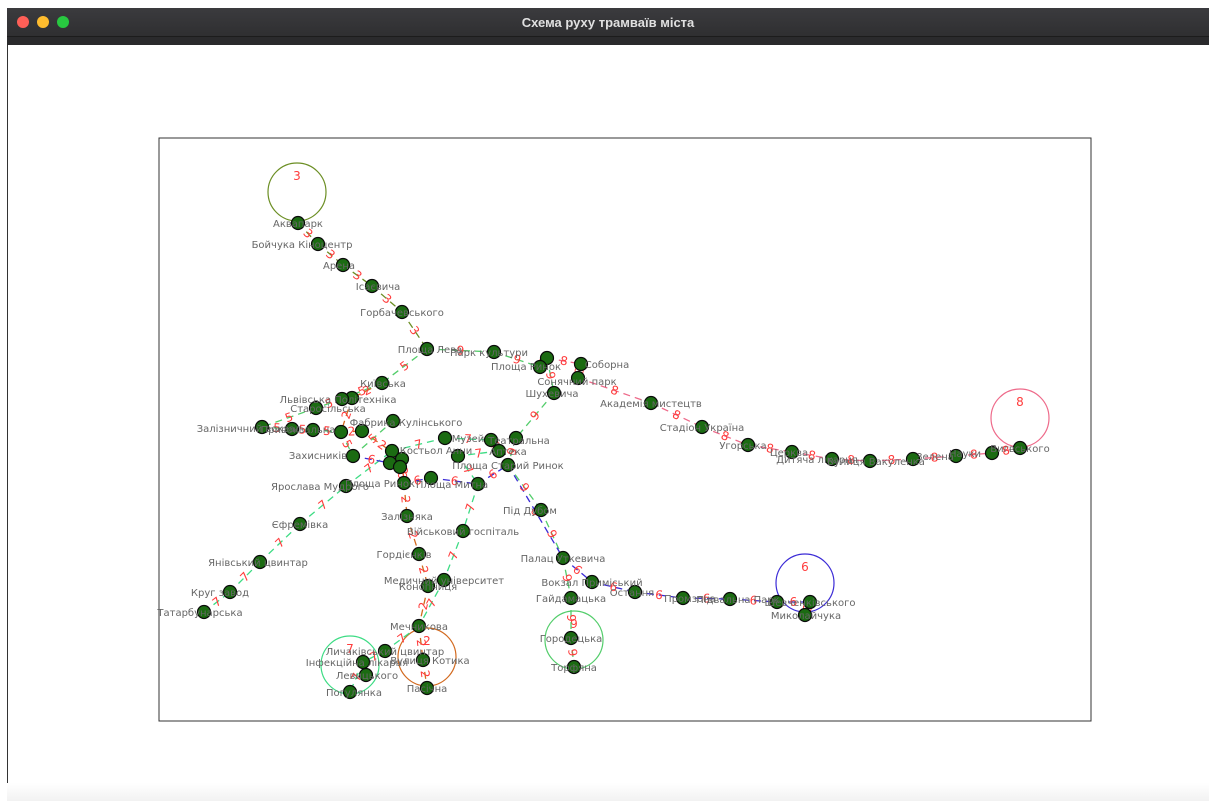 The height and width of the screenshot is (801, 1209). I want to click on station-label: Аквапарк, so click(298, 224).